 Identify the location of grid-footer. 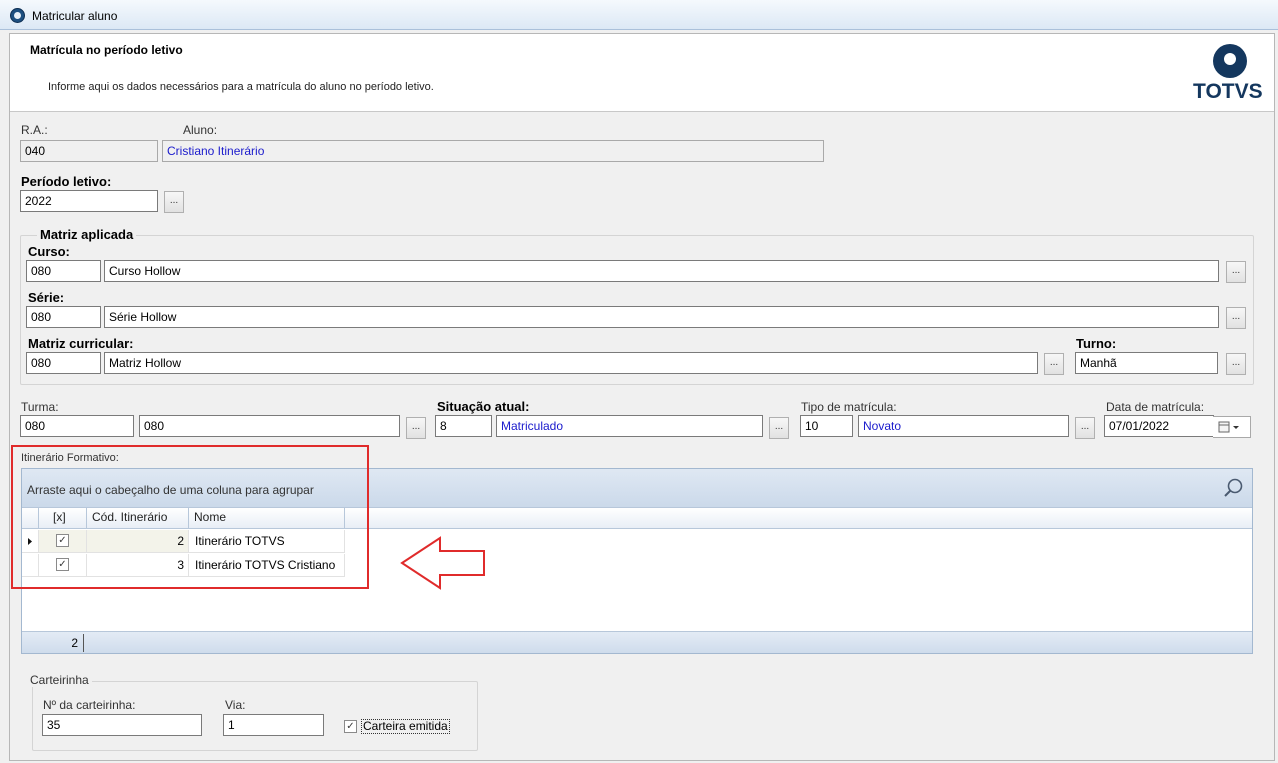
(637, 642).